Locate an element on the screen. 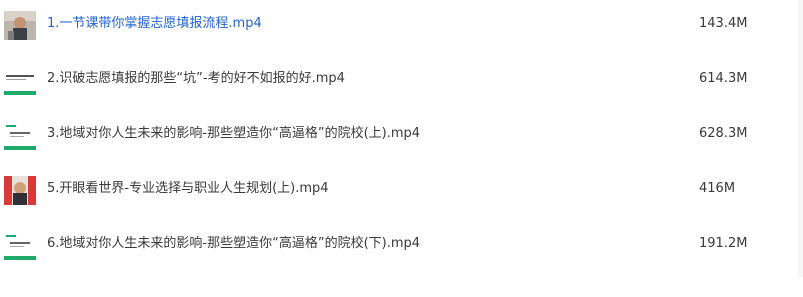  file-size: 614.3M is located at coordinates (723, 78).